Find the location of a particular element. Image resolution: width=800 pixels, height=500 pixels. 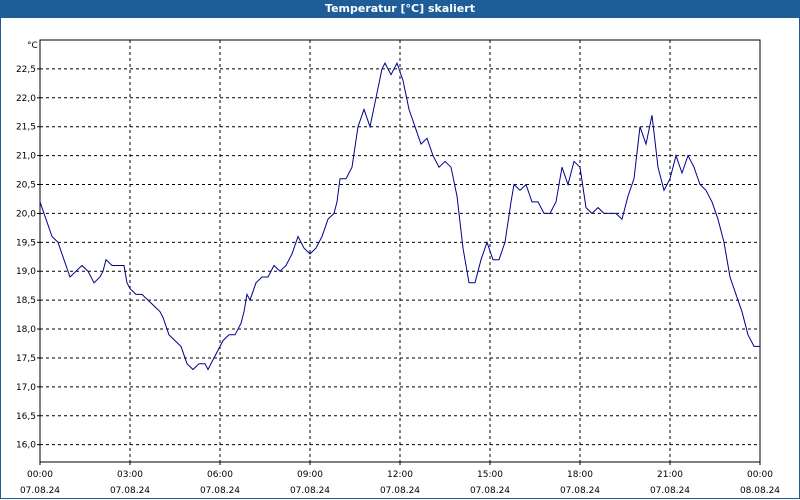

x-tick-time-label: 12:00 is located at coordinates (400, 475).